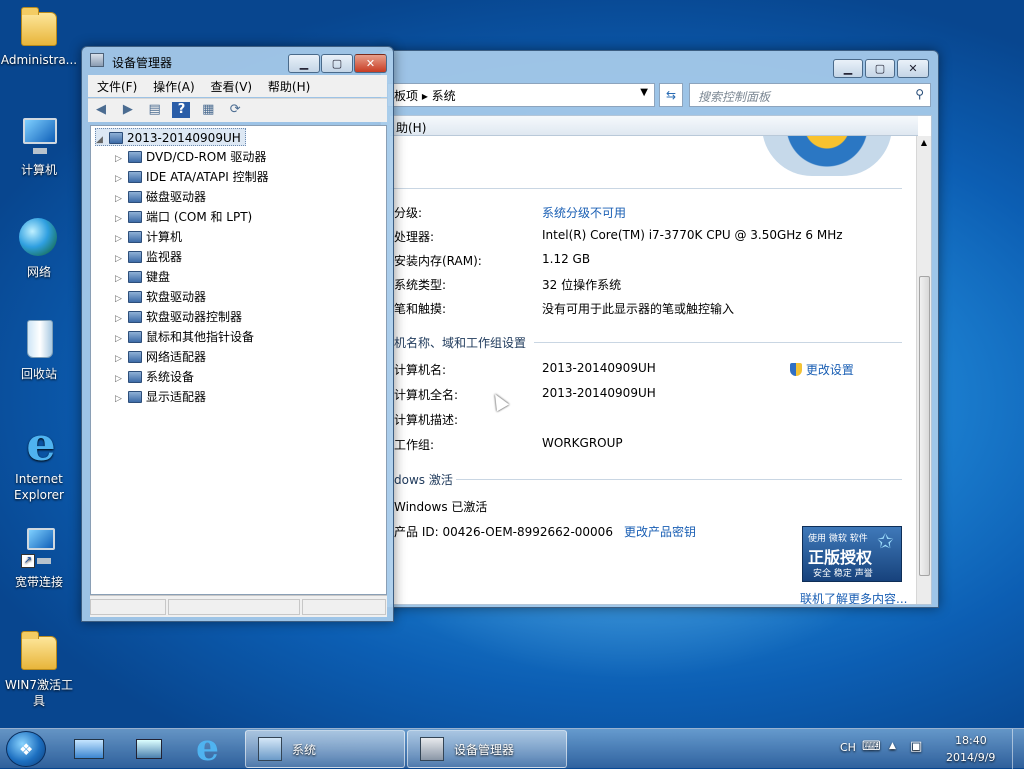 The image size is (1024, 769). Describe the element at coordinates (128, 110) in the screenshot. I see `forward-icon: ▶` at that location.